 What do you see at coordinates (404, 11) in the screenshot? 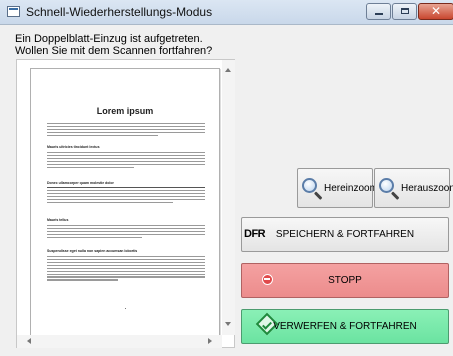
I see `maximize-button` at bounding box center [404, 11].